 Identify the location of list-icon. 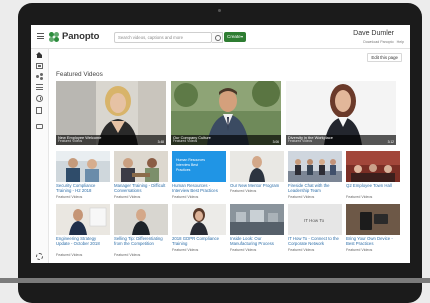
(39, 87).